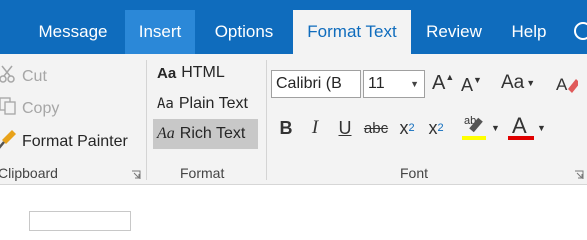 The image size is (587, 240). Describe the element at coordinates (315, 128) in the screenshot. I see `italic-button: I` at that location.